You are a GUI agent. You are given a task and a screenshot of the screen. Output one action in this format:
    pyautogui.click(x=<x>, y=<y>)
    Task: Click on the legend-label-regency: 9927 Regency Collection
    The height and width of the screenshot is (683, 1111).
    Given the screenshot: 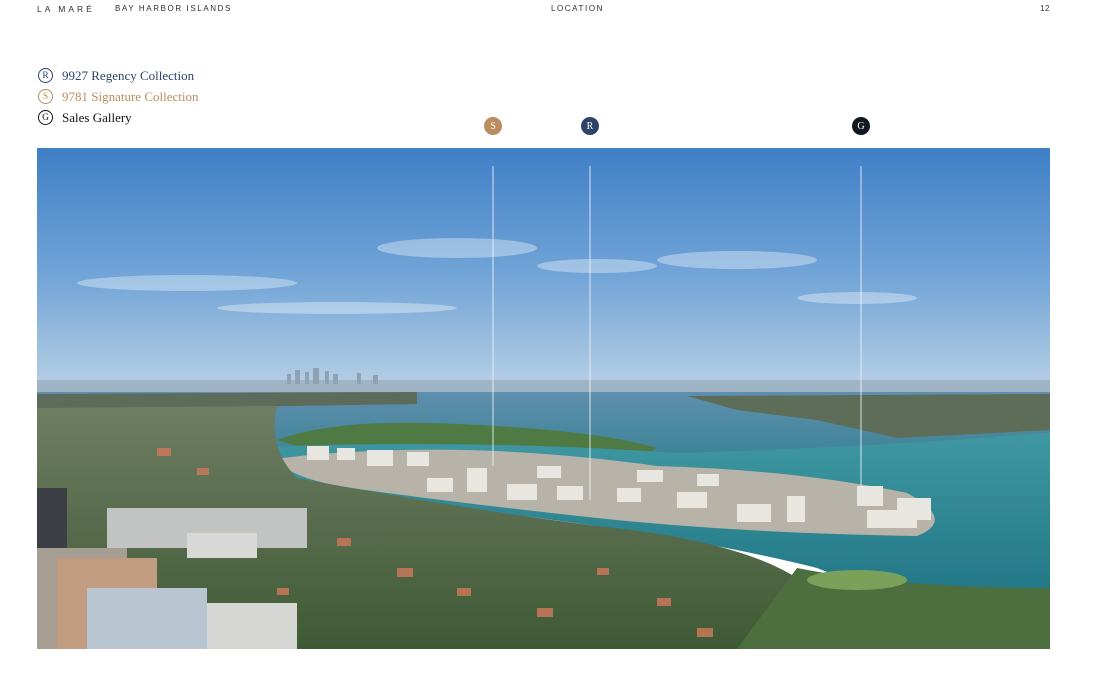 What is the action you would take?
    pyautogui.click(x=128, y=75)
    